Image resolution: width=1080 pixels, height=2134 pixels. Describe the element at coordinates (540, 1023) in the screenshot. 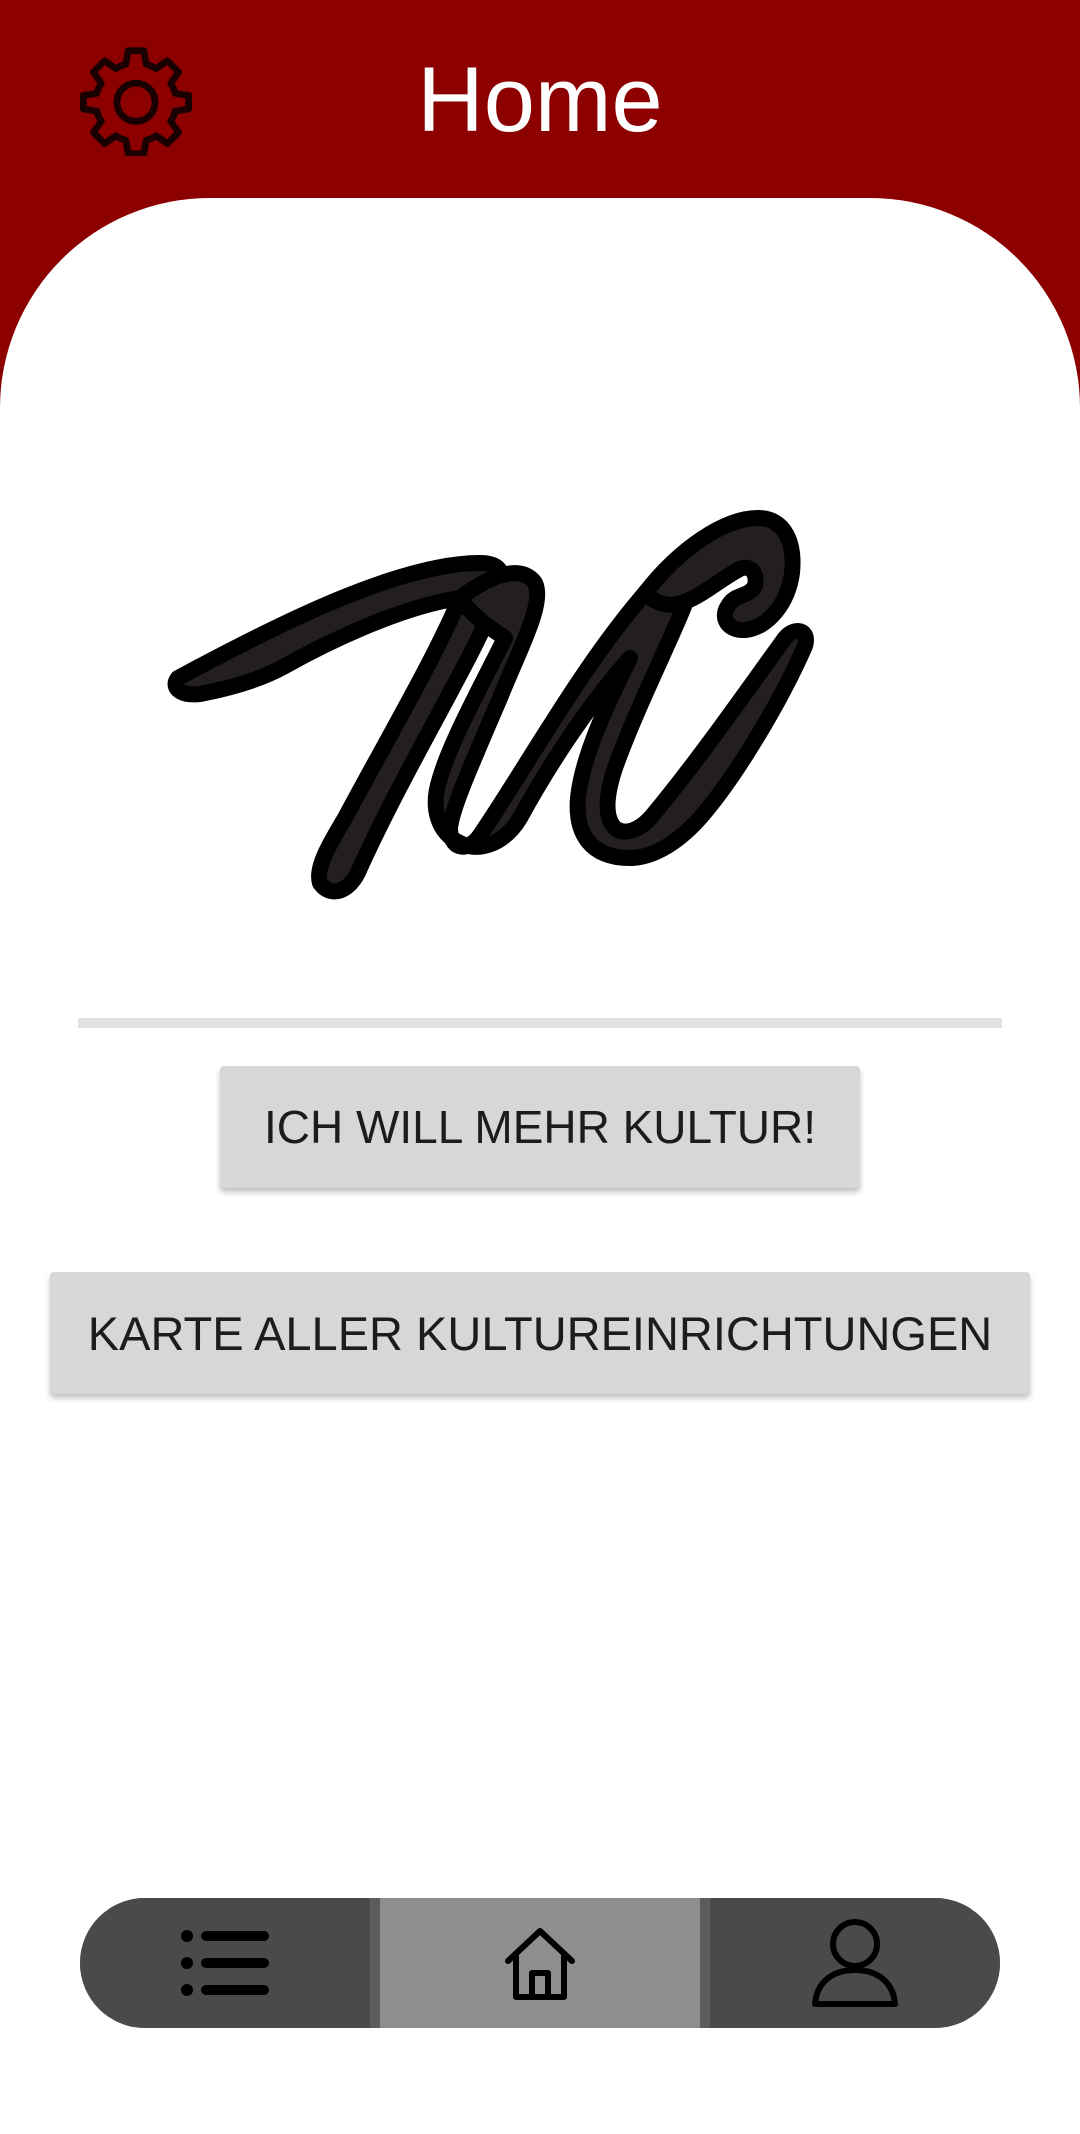

I see `divider` at that location.